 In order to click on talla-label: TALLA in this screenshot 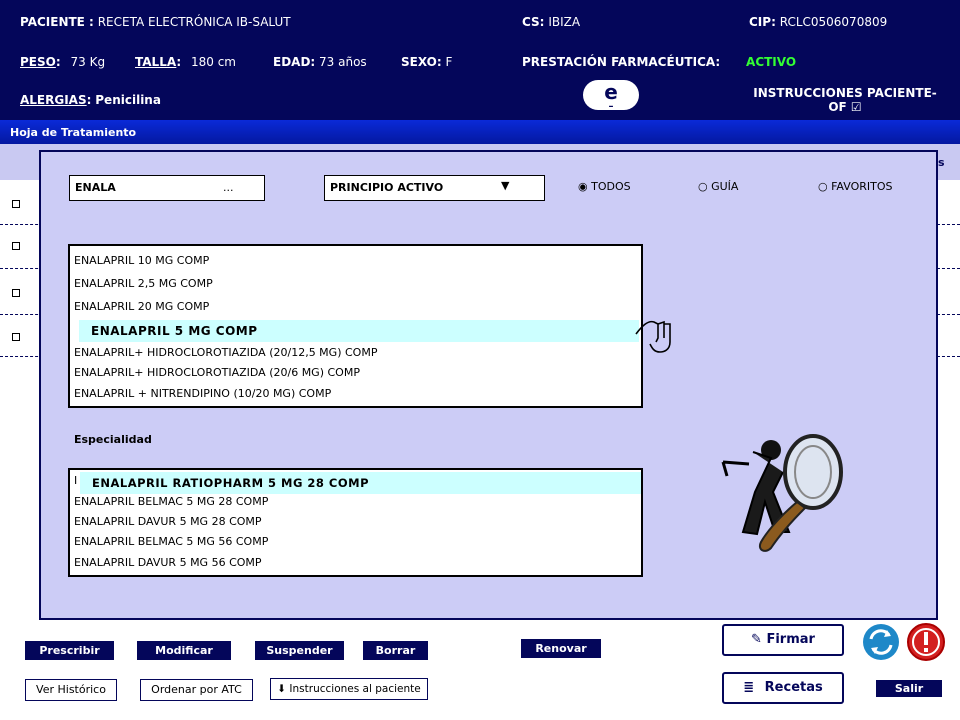, I will do `click(156, 62)`.